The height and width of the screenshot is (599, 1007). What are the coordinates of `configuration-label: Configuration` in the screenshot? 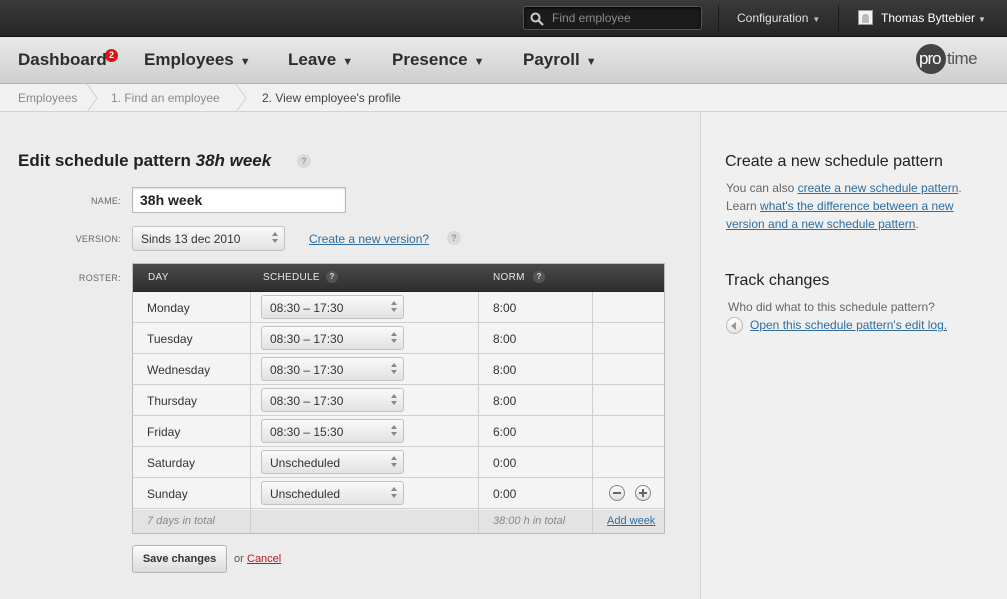 It's located at (773, 18).